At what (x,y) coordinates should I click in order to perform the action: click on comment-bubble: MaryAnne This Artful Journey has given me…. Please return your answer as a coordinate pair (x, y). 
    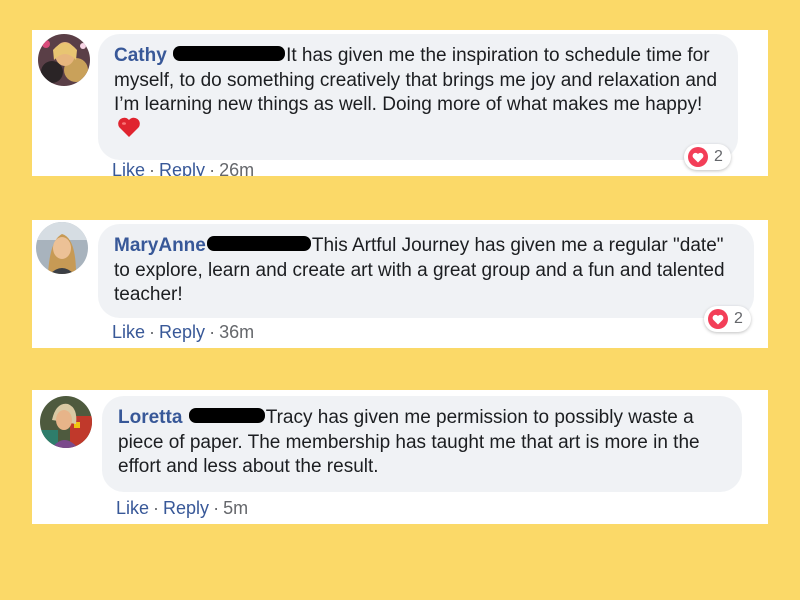
    Looking at the image, I should click on (426, 271).